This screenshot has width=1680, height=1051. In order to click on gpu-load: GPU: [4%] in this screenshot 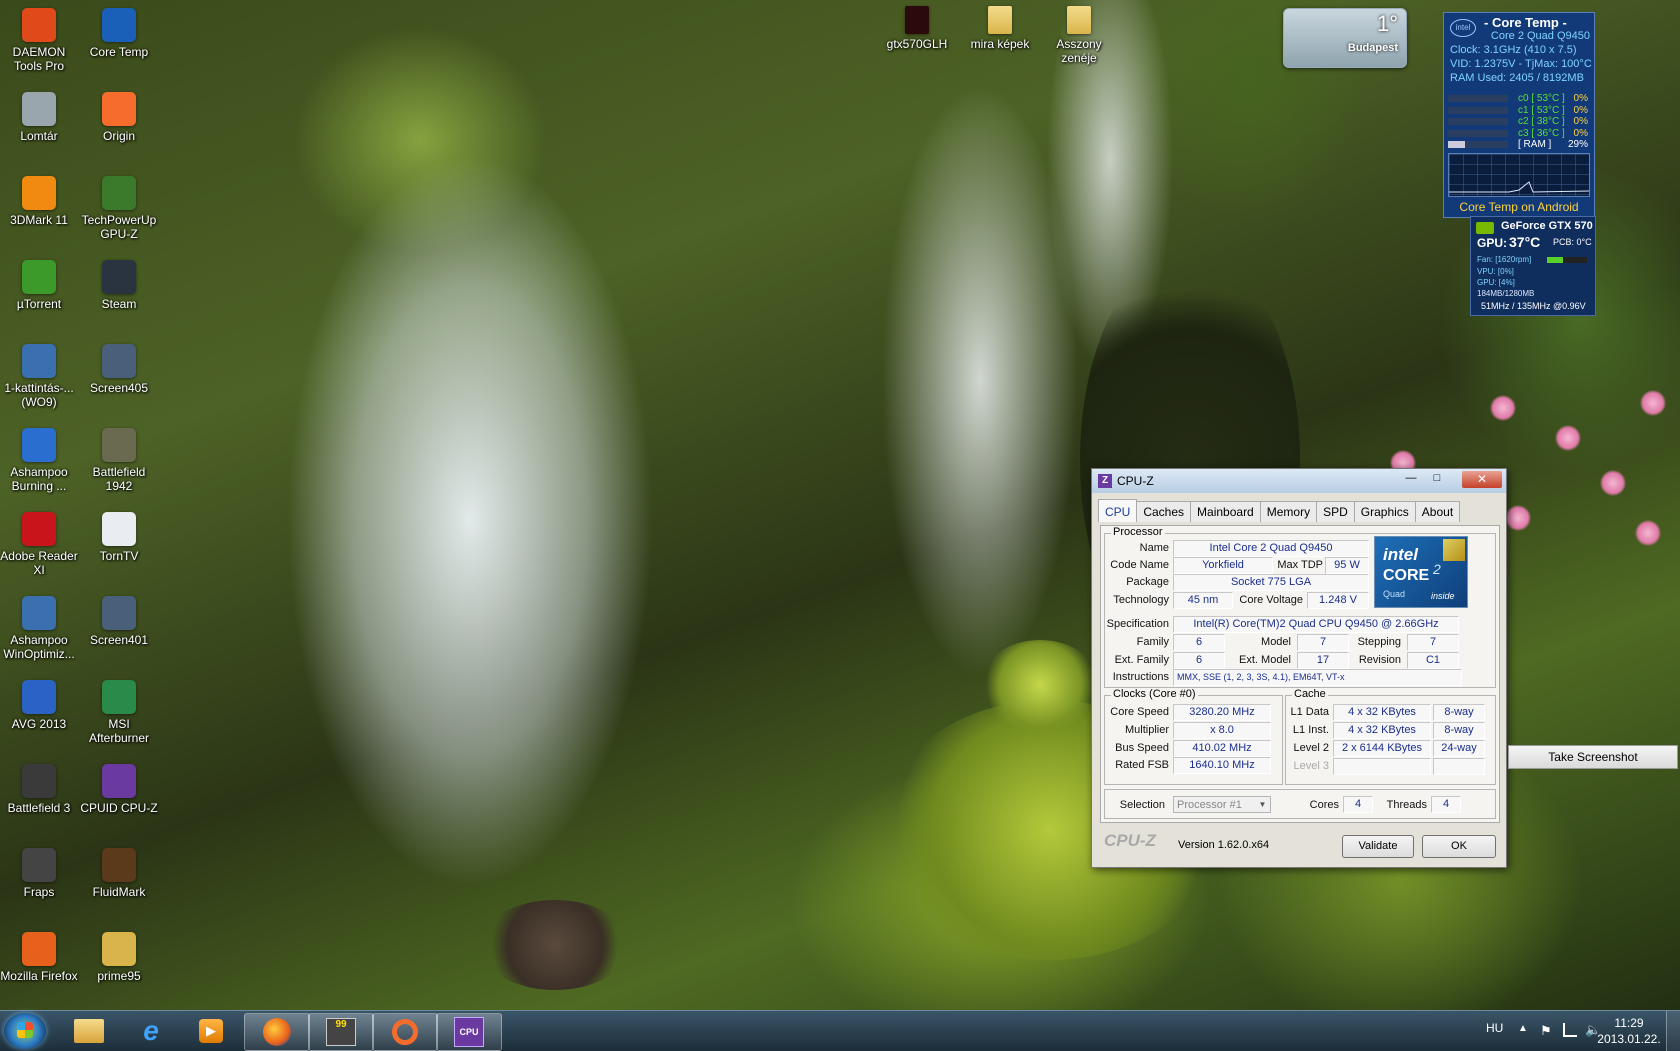, I will do `click(1496, 282)`.